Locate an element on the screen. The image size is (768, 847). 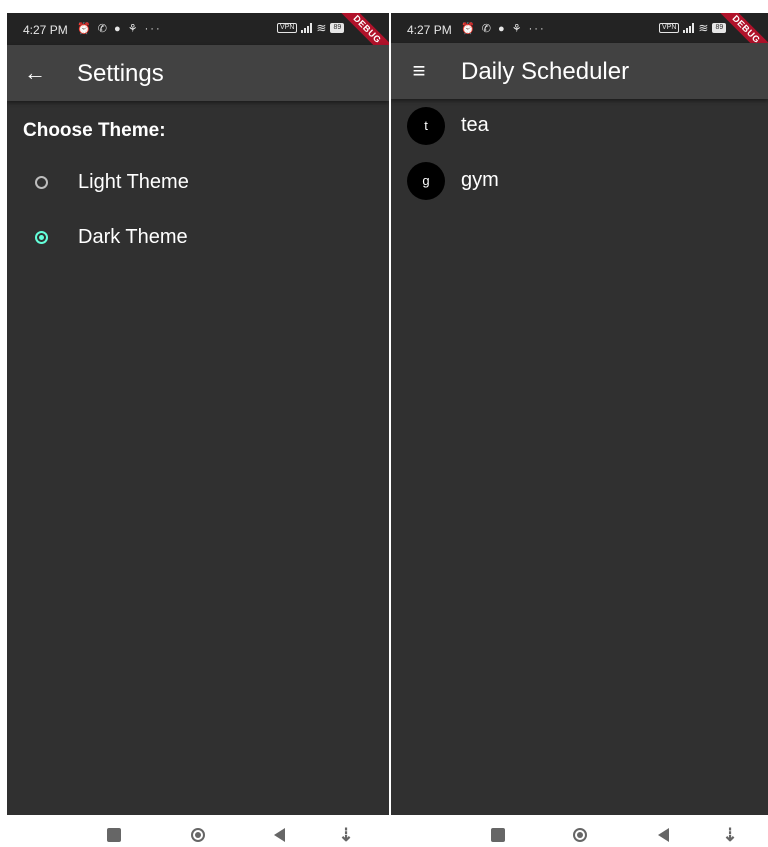
app-bar: ← Settings is located at coordinates (198, 73).